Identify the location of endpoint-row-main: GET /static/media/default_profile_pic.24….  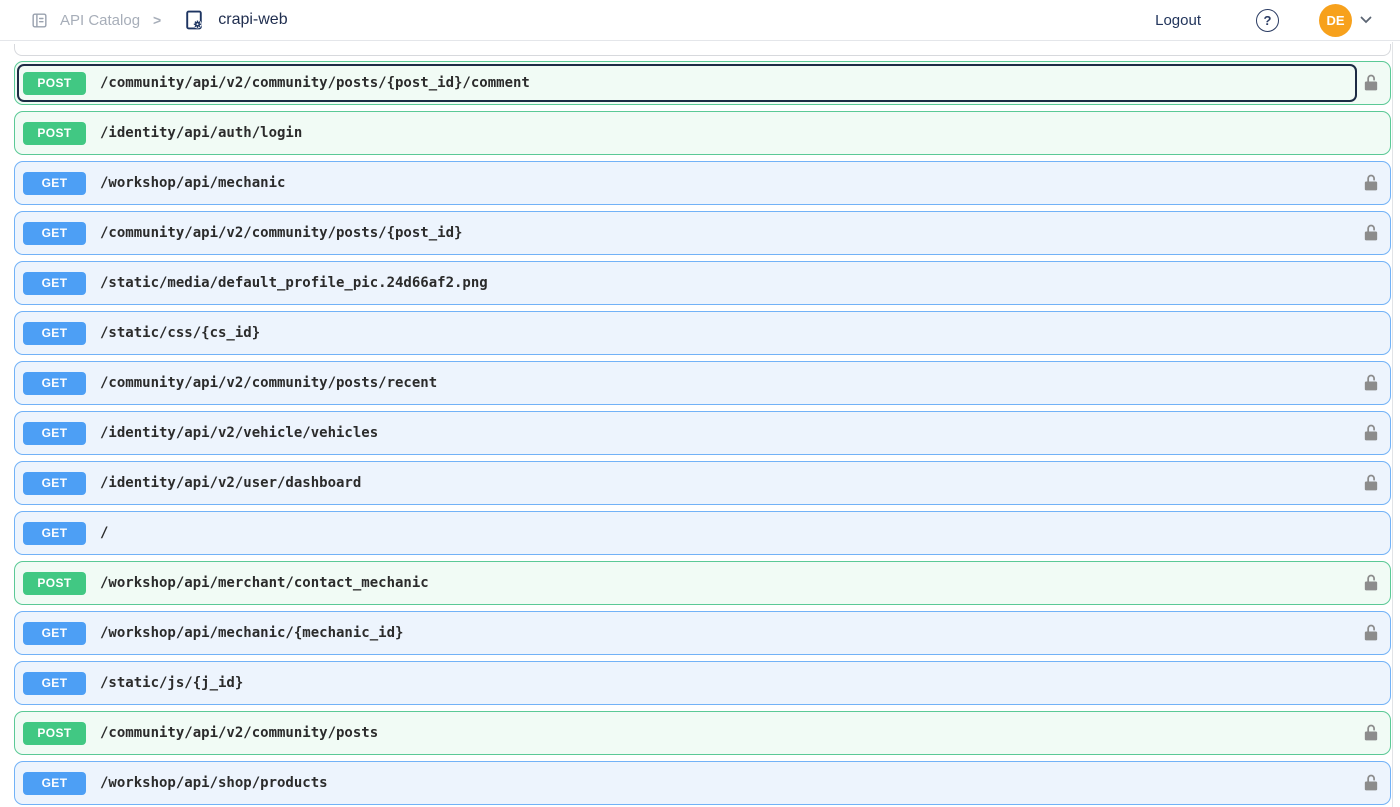
(687, 283).